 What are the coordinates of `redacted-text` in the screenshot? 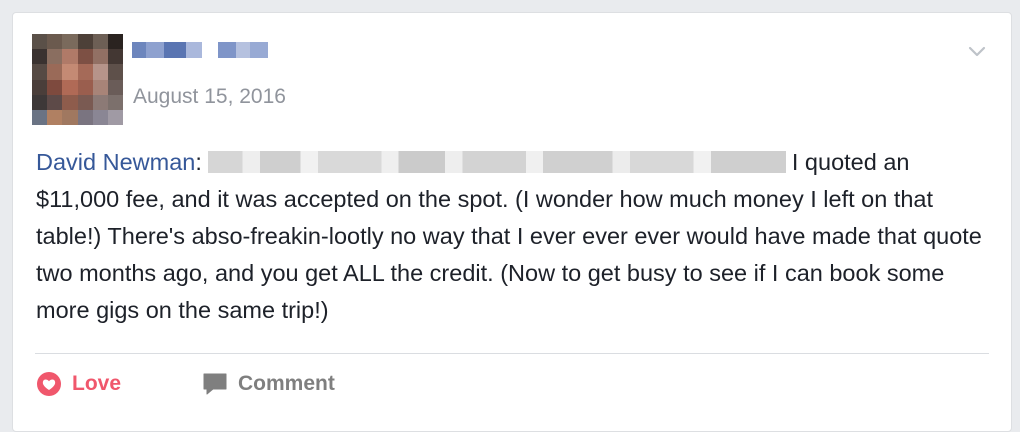 It's located at (496, 162).